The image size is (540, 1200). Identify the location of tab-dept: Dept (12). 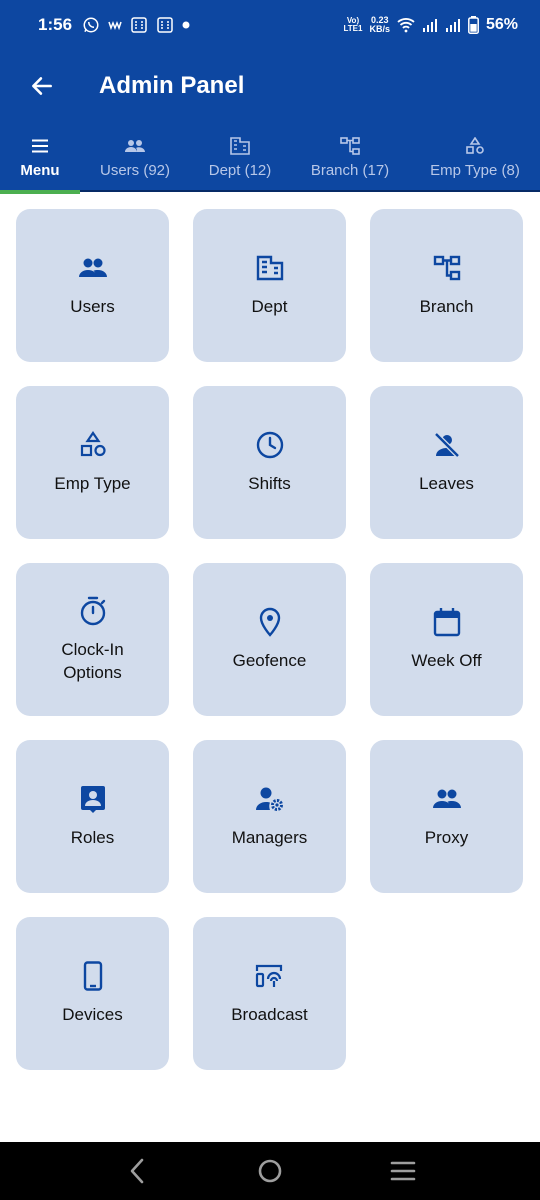
(240, 157).